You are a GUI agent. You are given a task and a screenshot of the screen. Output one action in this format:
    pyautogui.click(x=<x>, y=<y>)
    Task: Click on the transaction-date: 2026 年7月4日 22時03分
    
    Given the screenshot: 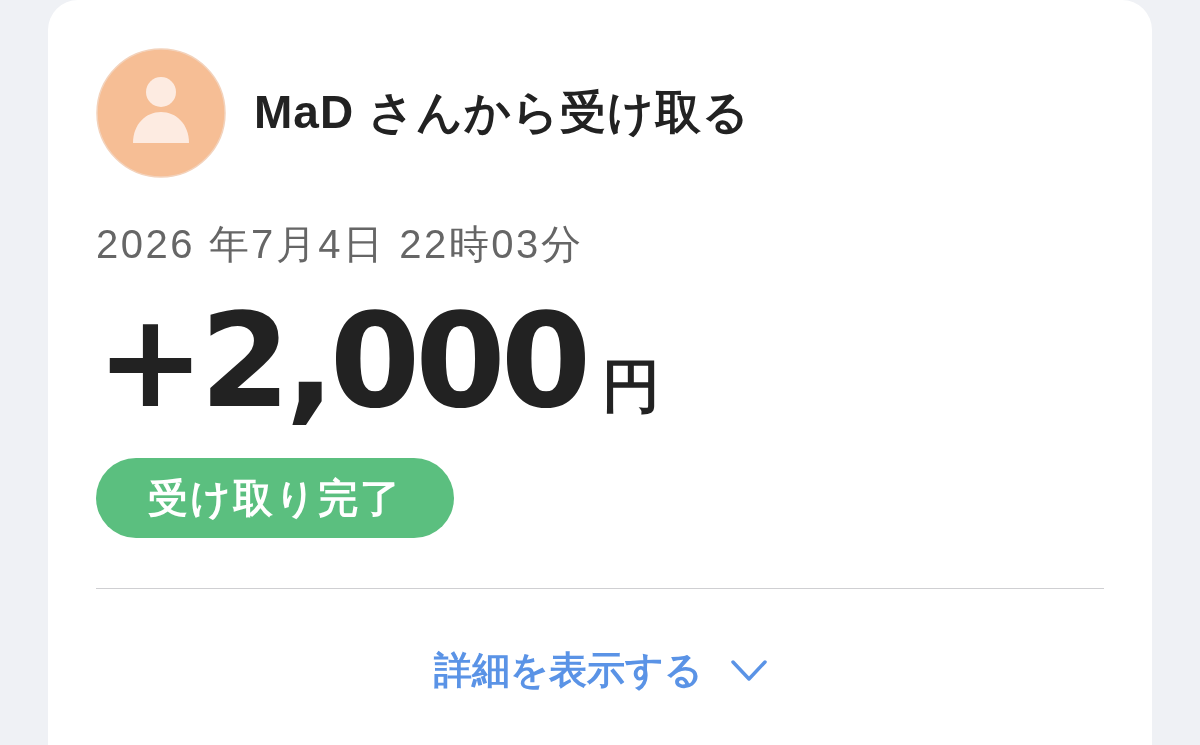 What is the action you would take?
    pyautogui.click(x=340, y=244)
    